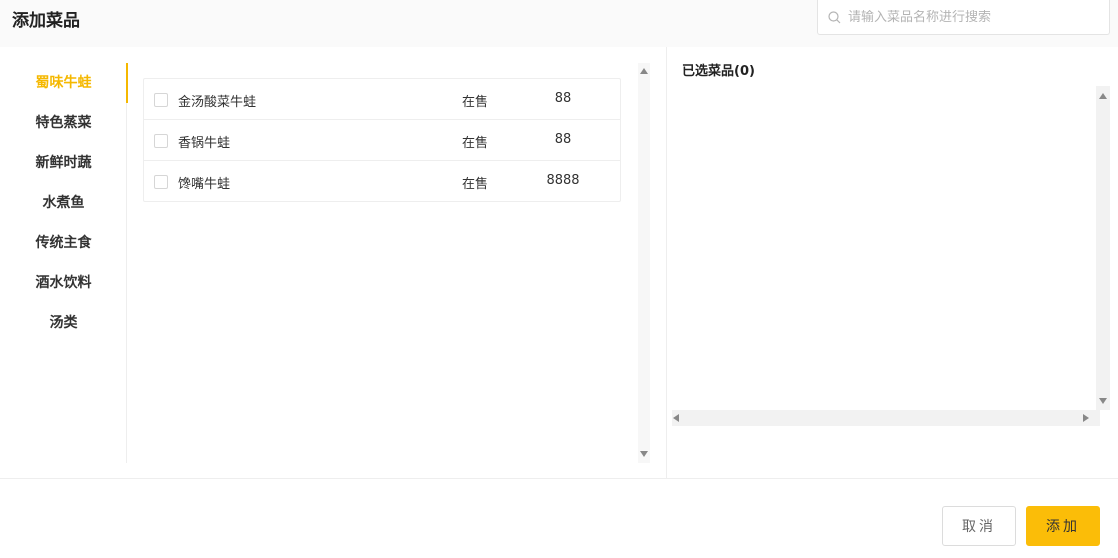  I want to click on category-item: 汤类, so click(63, 323).